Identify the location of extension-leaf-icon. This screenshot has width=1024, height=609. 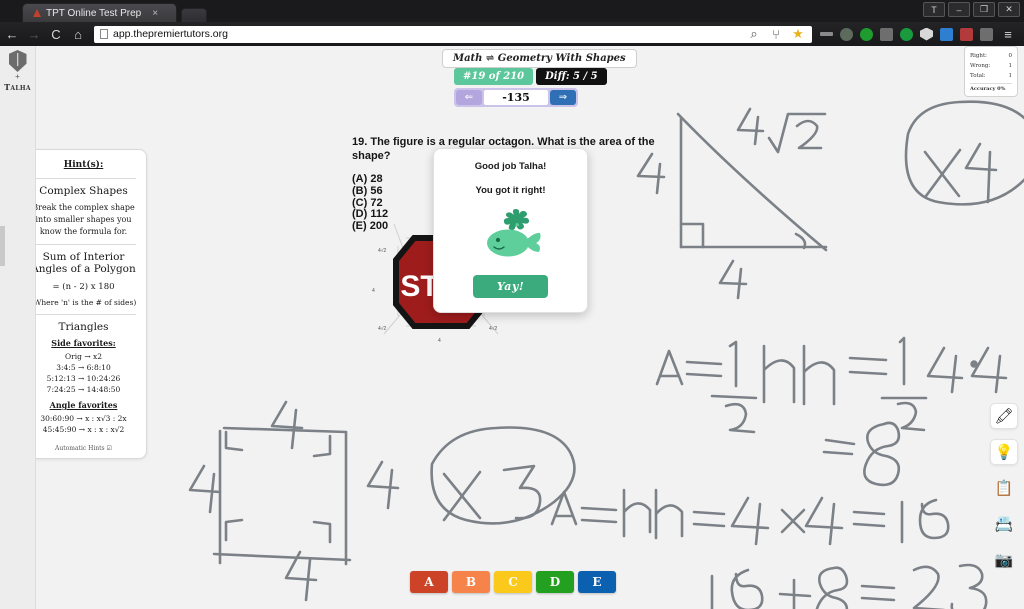
(846, 34).